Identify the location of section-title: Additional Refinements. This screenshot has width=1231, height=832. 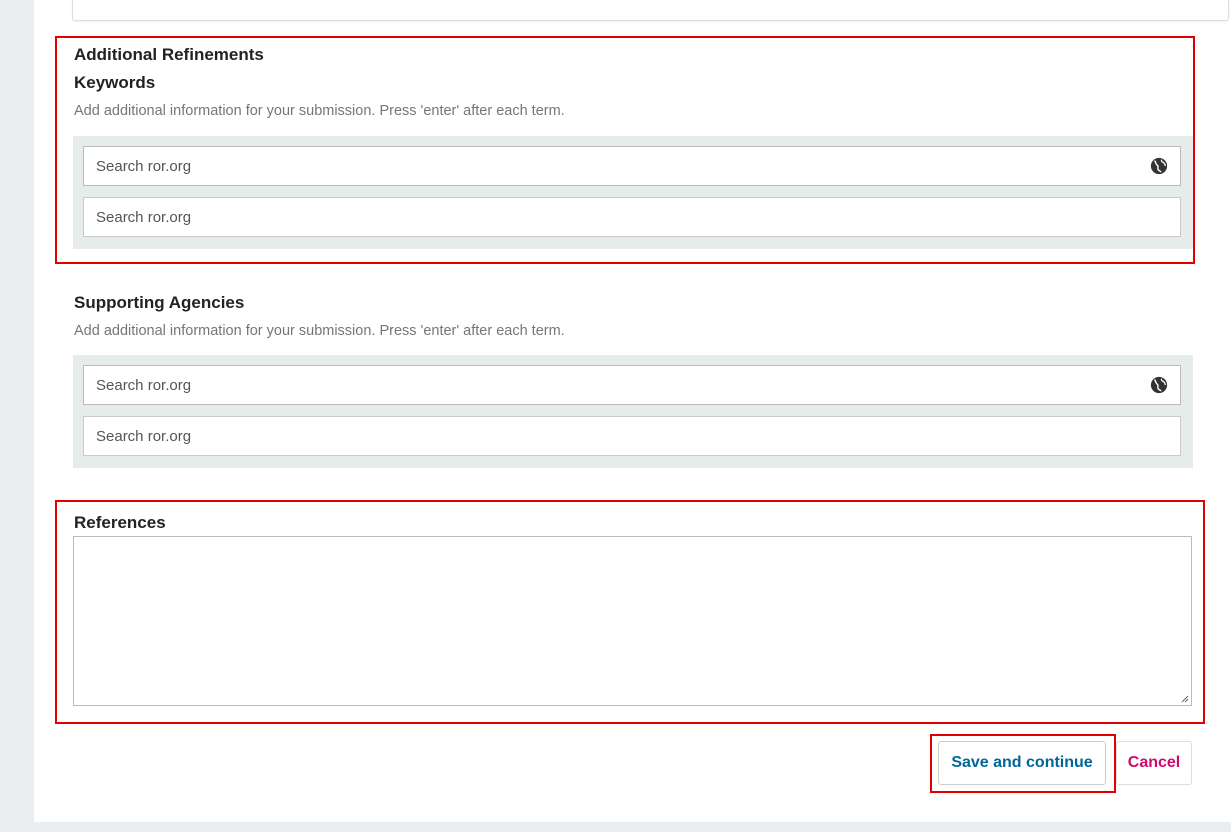
(169, 54).